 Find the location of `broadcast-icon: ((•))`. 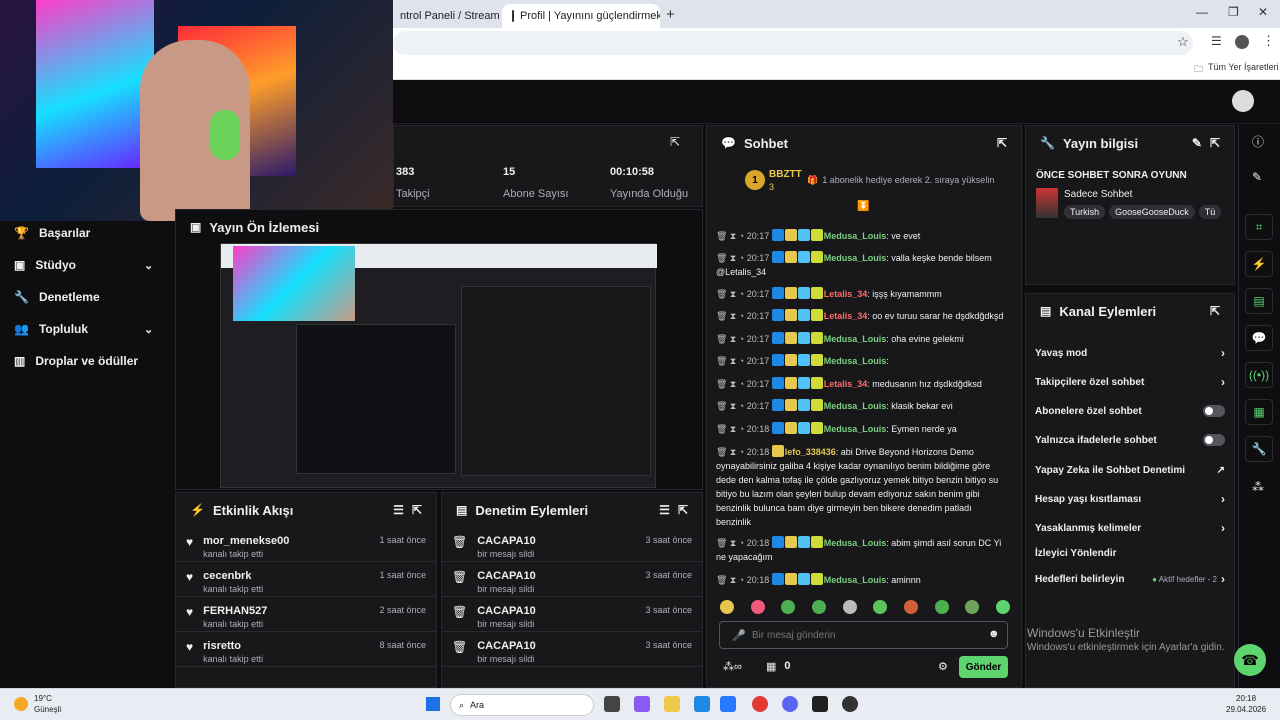

broadcast-icon: ((•)) is located at coordinates (1259, 375).